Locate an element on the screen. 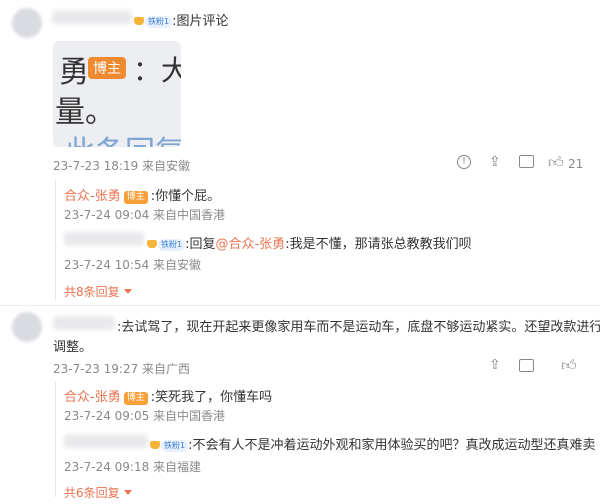  comment-text-line1: :去试驾了，现在开起来更像家用车而不是运动车，底盘不够运动紧实。还望改款进行 is located at coordinates (358, 327).